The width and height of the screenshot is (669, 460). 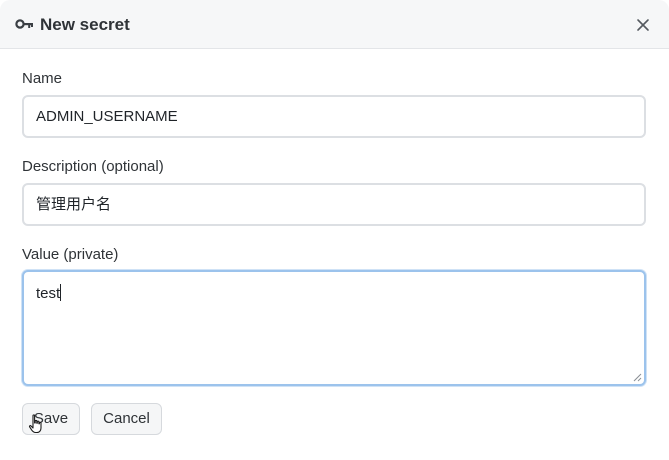 I want to click on dialog-header: New secret, so click(x=334, y=24).